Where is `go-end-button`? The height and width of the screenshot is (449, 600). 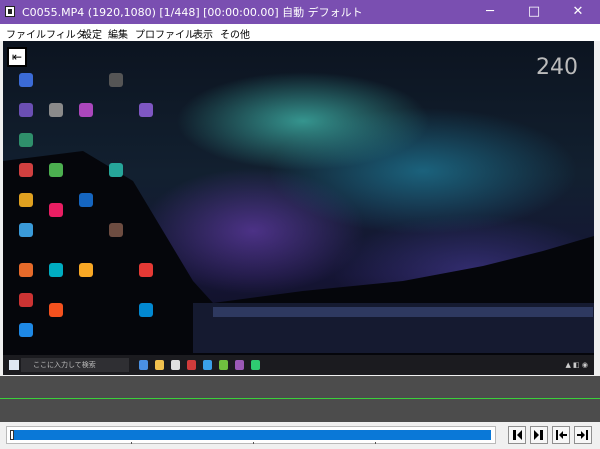 go-end-button is located at coordinates (583, 435).